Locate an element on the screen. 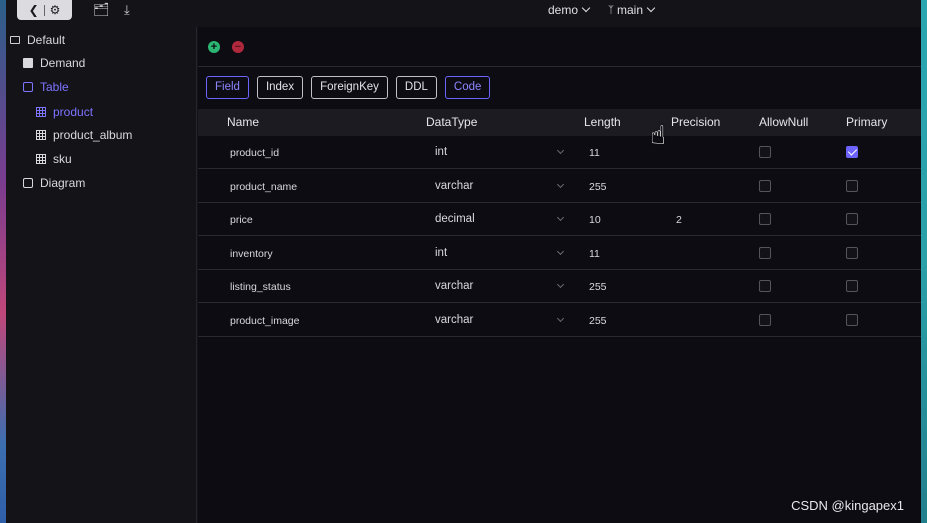 The image size is (927, 523). project-selector: demo is located at coordinates (569, 10).